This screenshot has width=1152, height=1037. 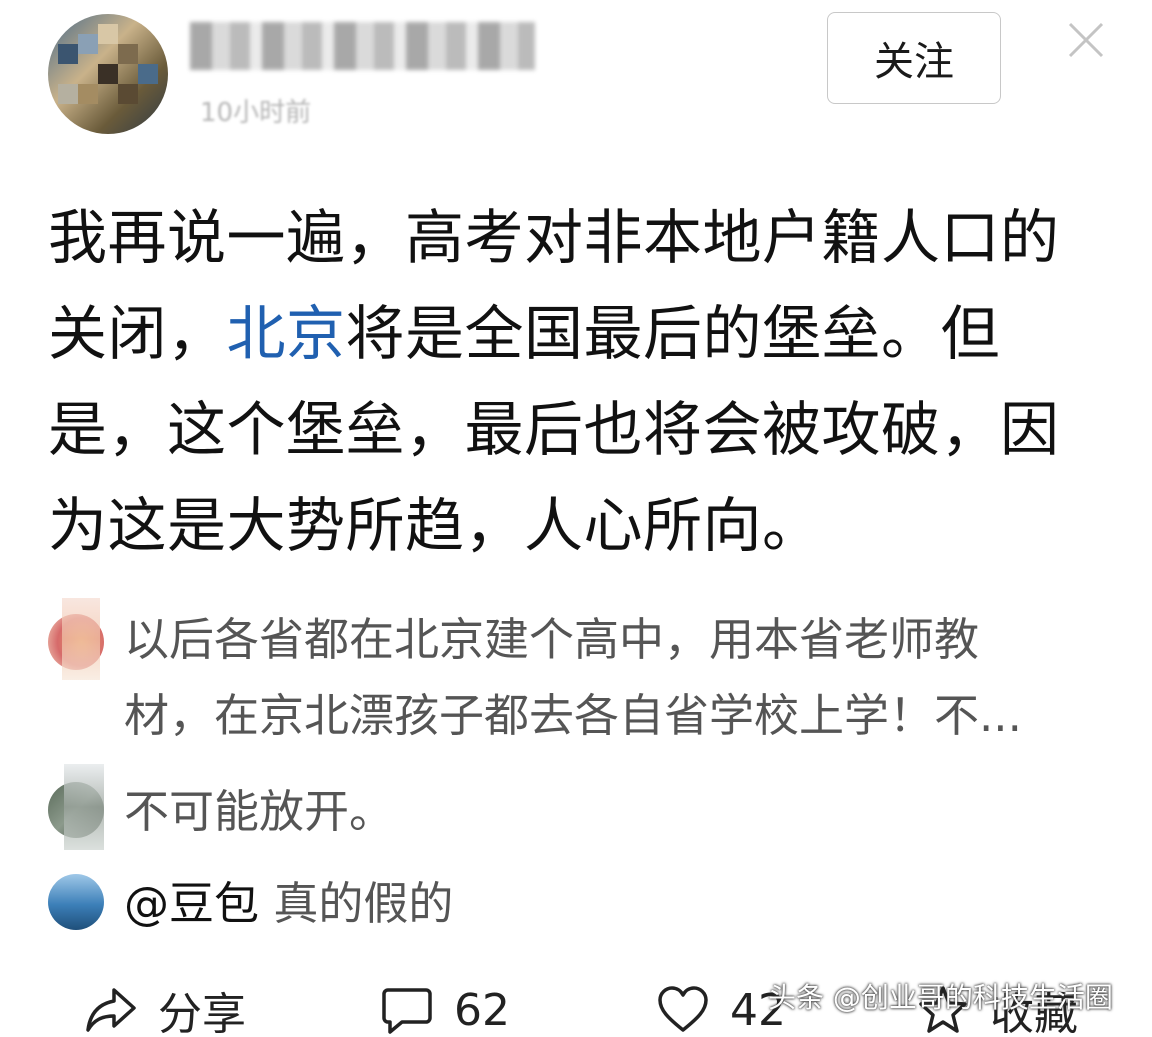 I want to click on comment-text: @豆包 真的假的, so click(x=288, y=904).